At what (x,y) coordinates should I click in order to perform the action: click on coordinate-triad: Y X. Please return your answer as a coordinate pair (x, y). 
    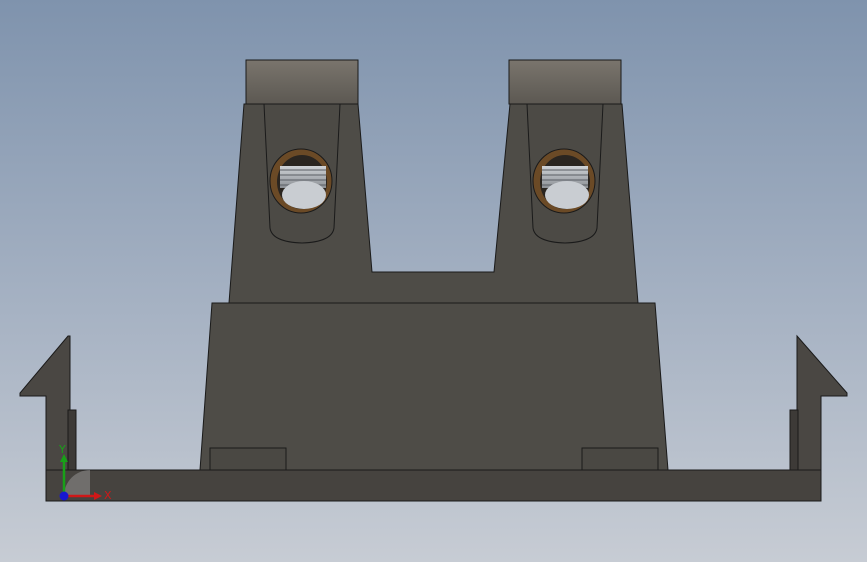
    Looking at the image, I should click on (85, 472).